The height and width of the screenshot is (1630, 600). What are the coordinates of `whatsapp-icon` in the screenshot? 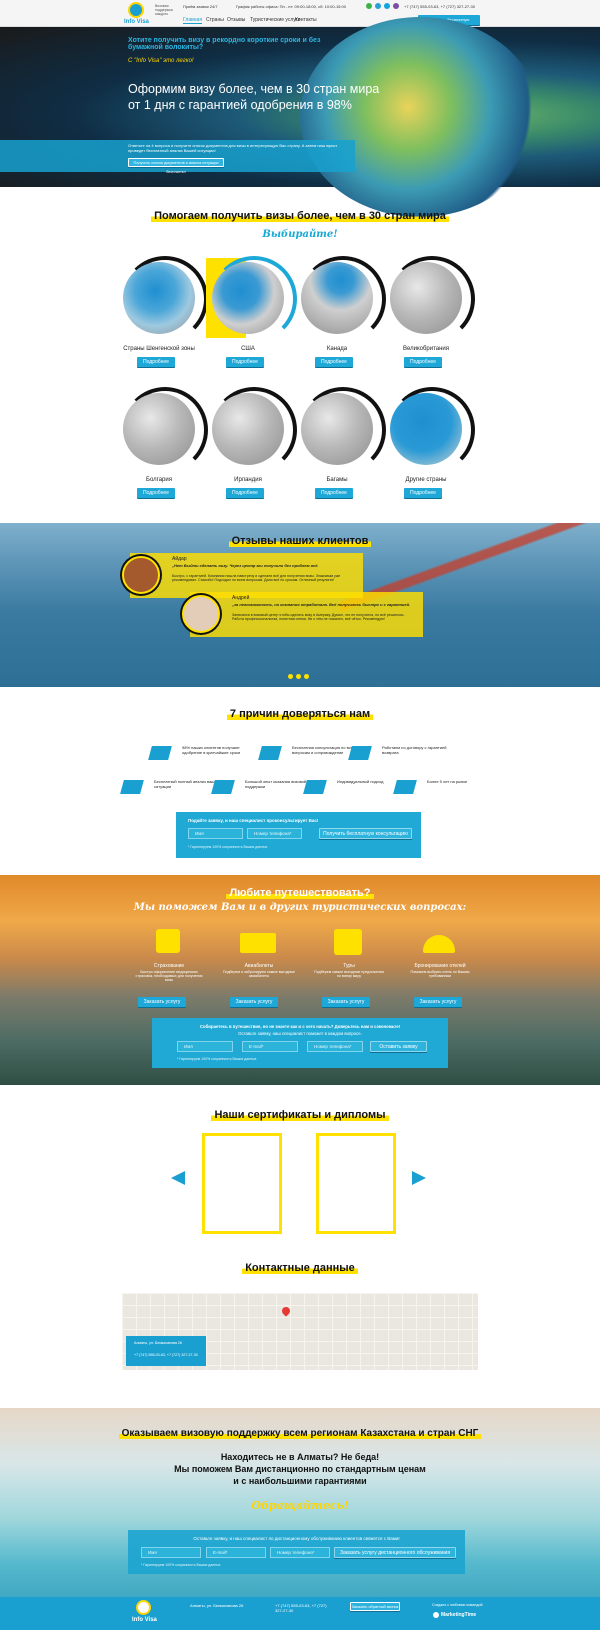 It's located at (369, 6).